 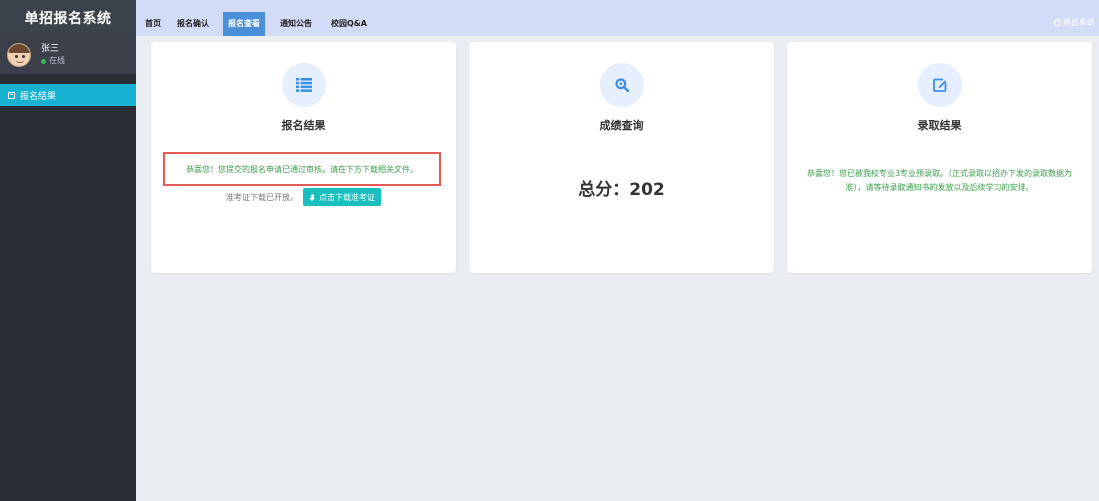 I want to click on logout-label: 退出系统, so click(x=1079, y=22).